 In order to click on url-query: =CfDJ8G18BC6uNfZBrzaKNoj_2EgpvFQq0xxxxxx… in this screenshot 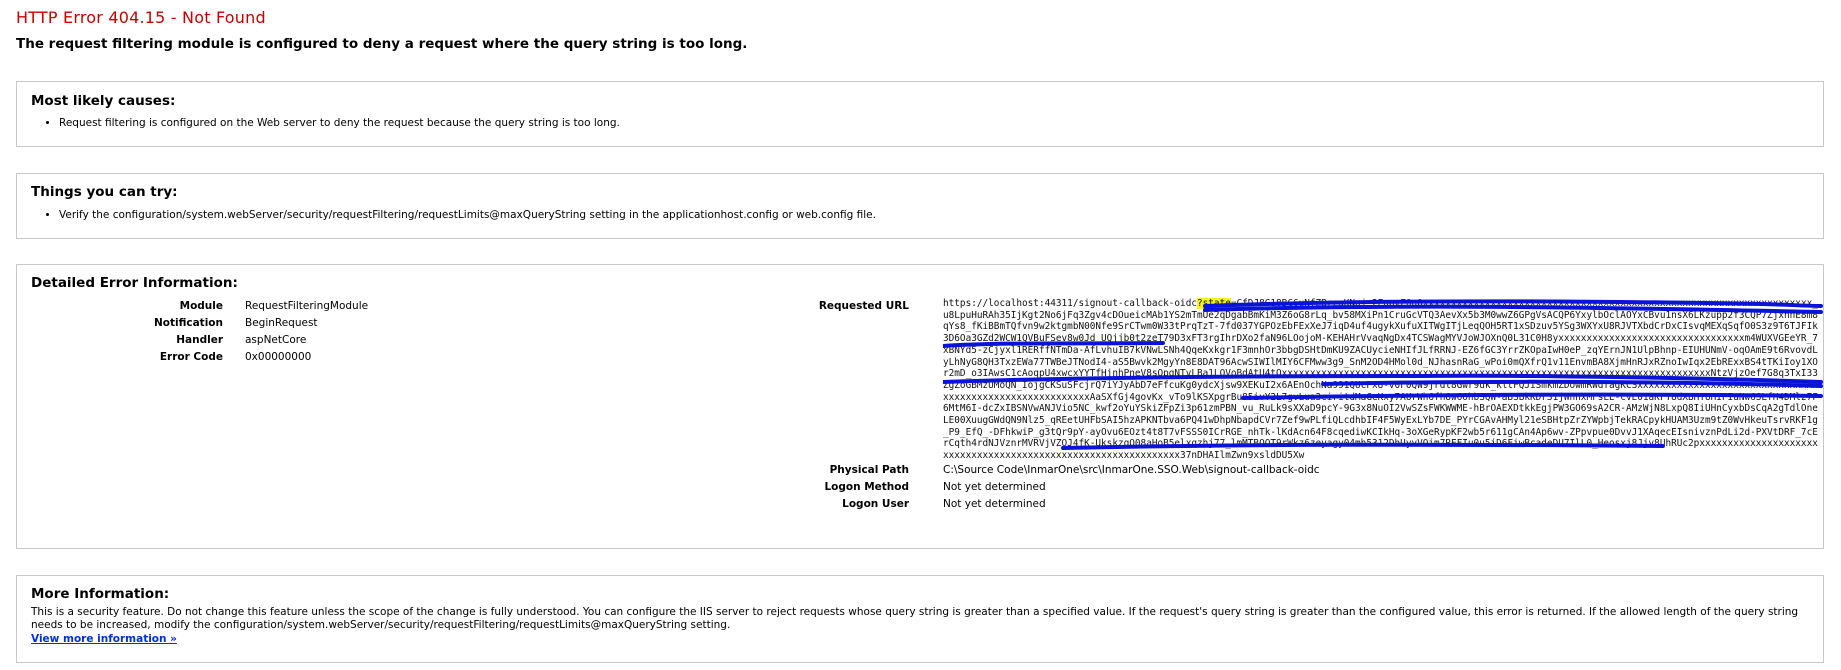, I will do `click(1380, 380)`.